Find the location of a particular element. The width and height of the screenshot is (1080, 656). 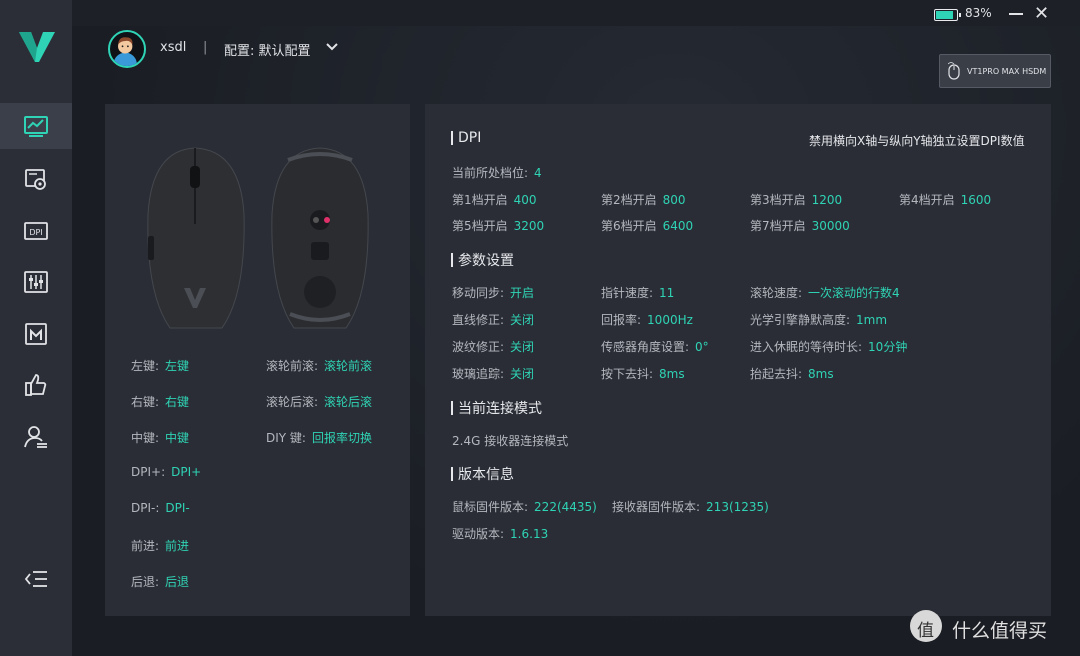

key-left: 左键 is located at coordinates (160, 365).